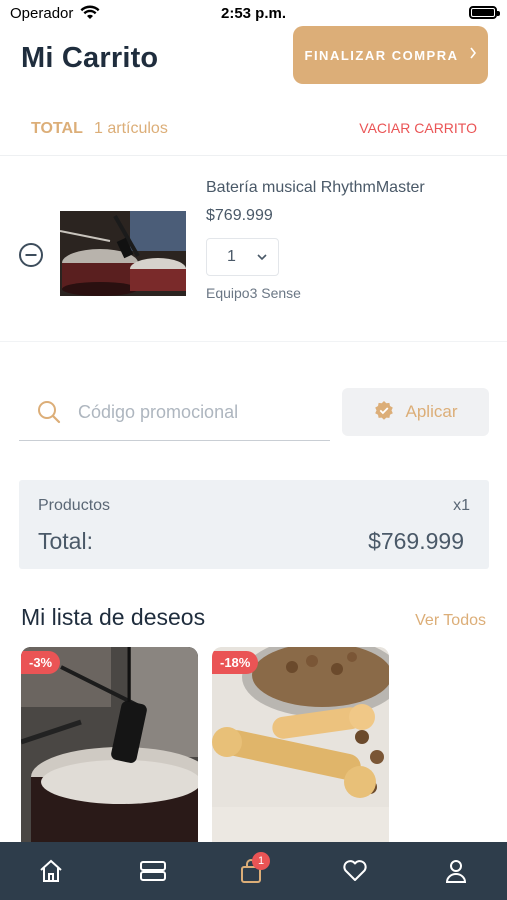 Image resolution: width=507 pixels, height=900 pixels. Describe the element at coordinates (158, 412) in the screenshot. I see `promo-code-placeholder: Código promocional` at that location.